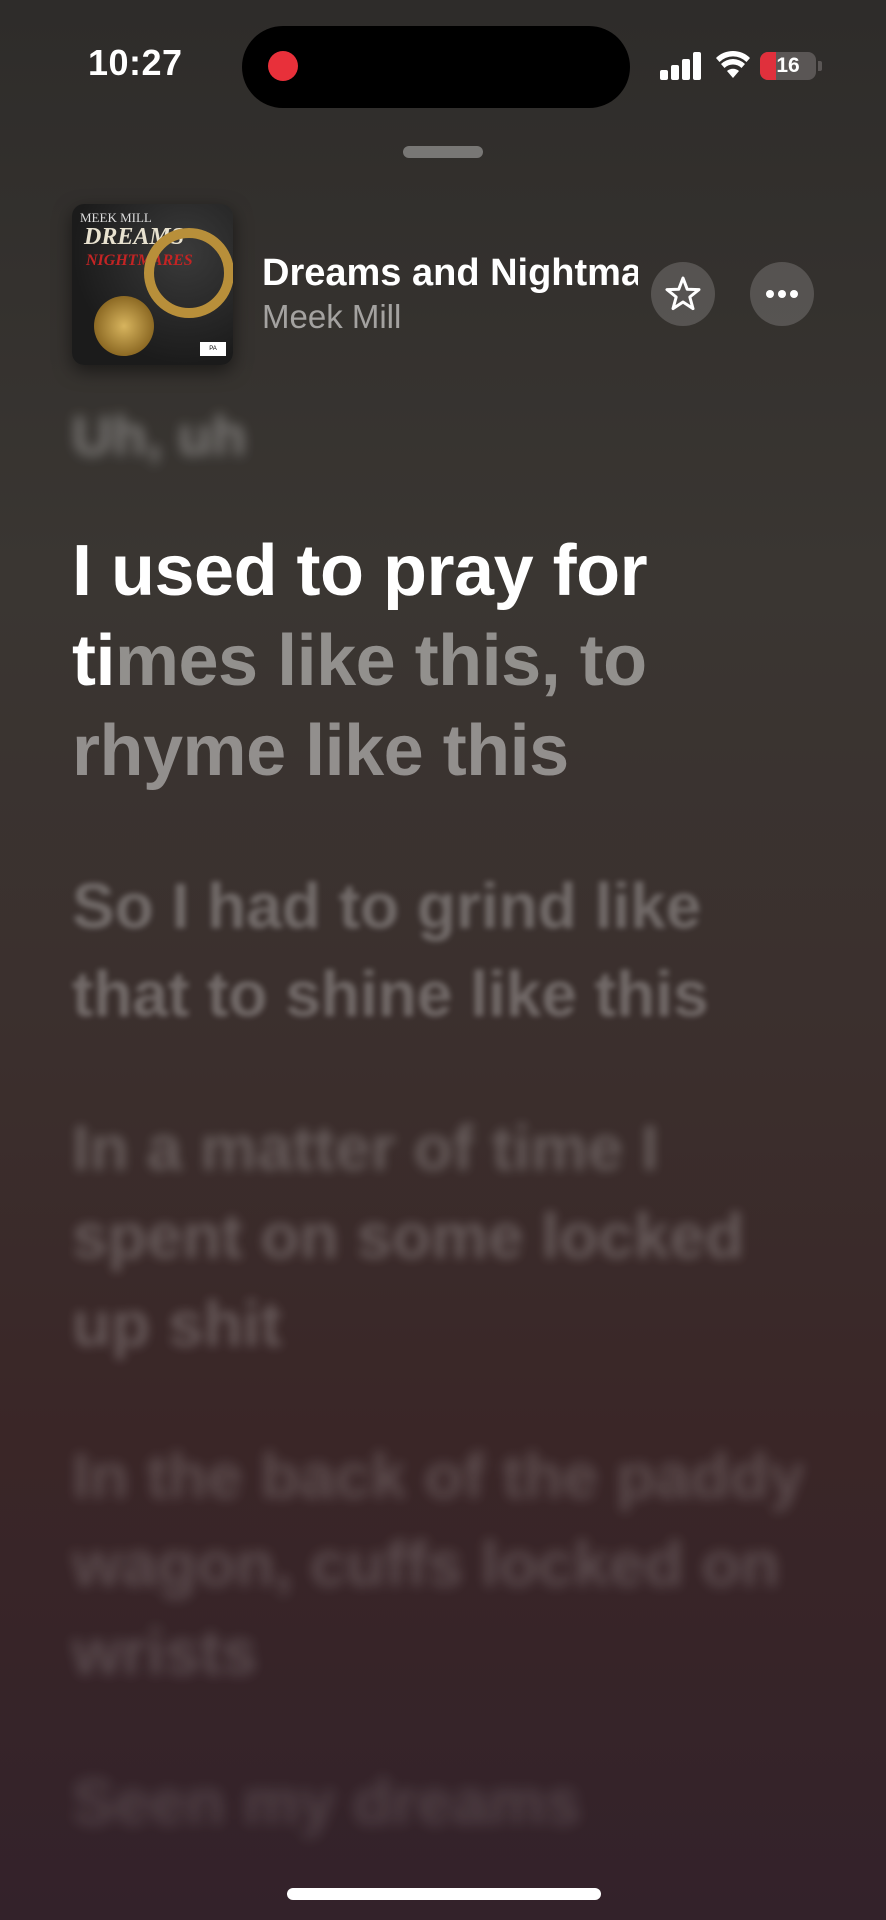  What do you see at coordinates (213, 349) in the screenshot?
I see `parental-advisory-badge: PA` at bounding box center [213, 349].